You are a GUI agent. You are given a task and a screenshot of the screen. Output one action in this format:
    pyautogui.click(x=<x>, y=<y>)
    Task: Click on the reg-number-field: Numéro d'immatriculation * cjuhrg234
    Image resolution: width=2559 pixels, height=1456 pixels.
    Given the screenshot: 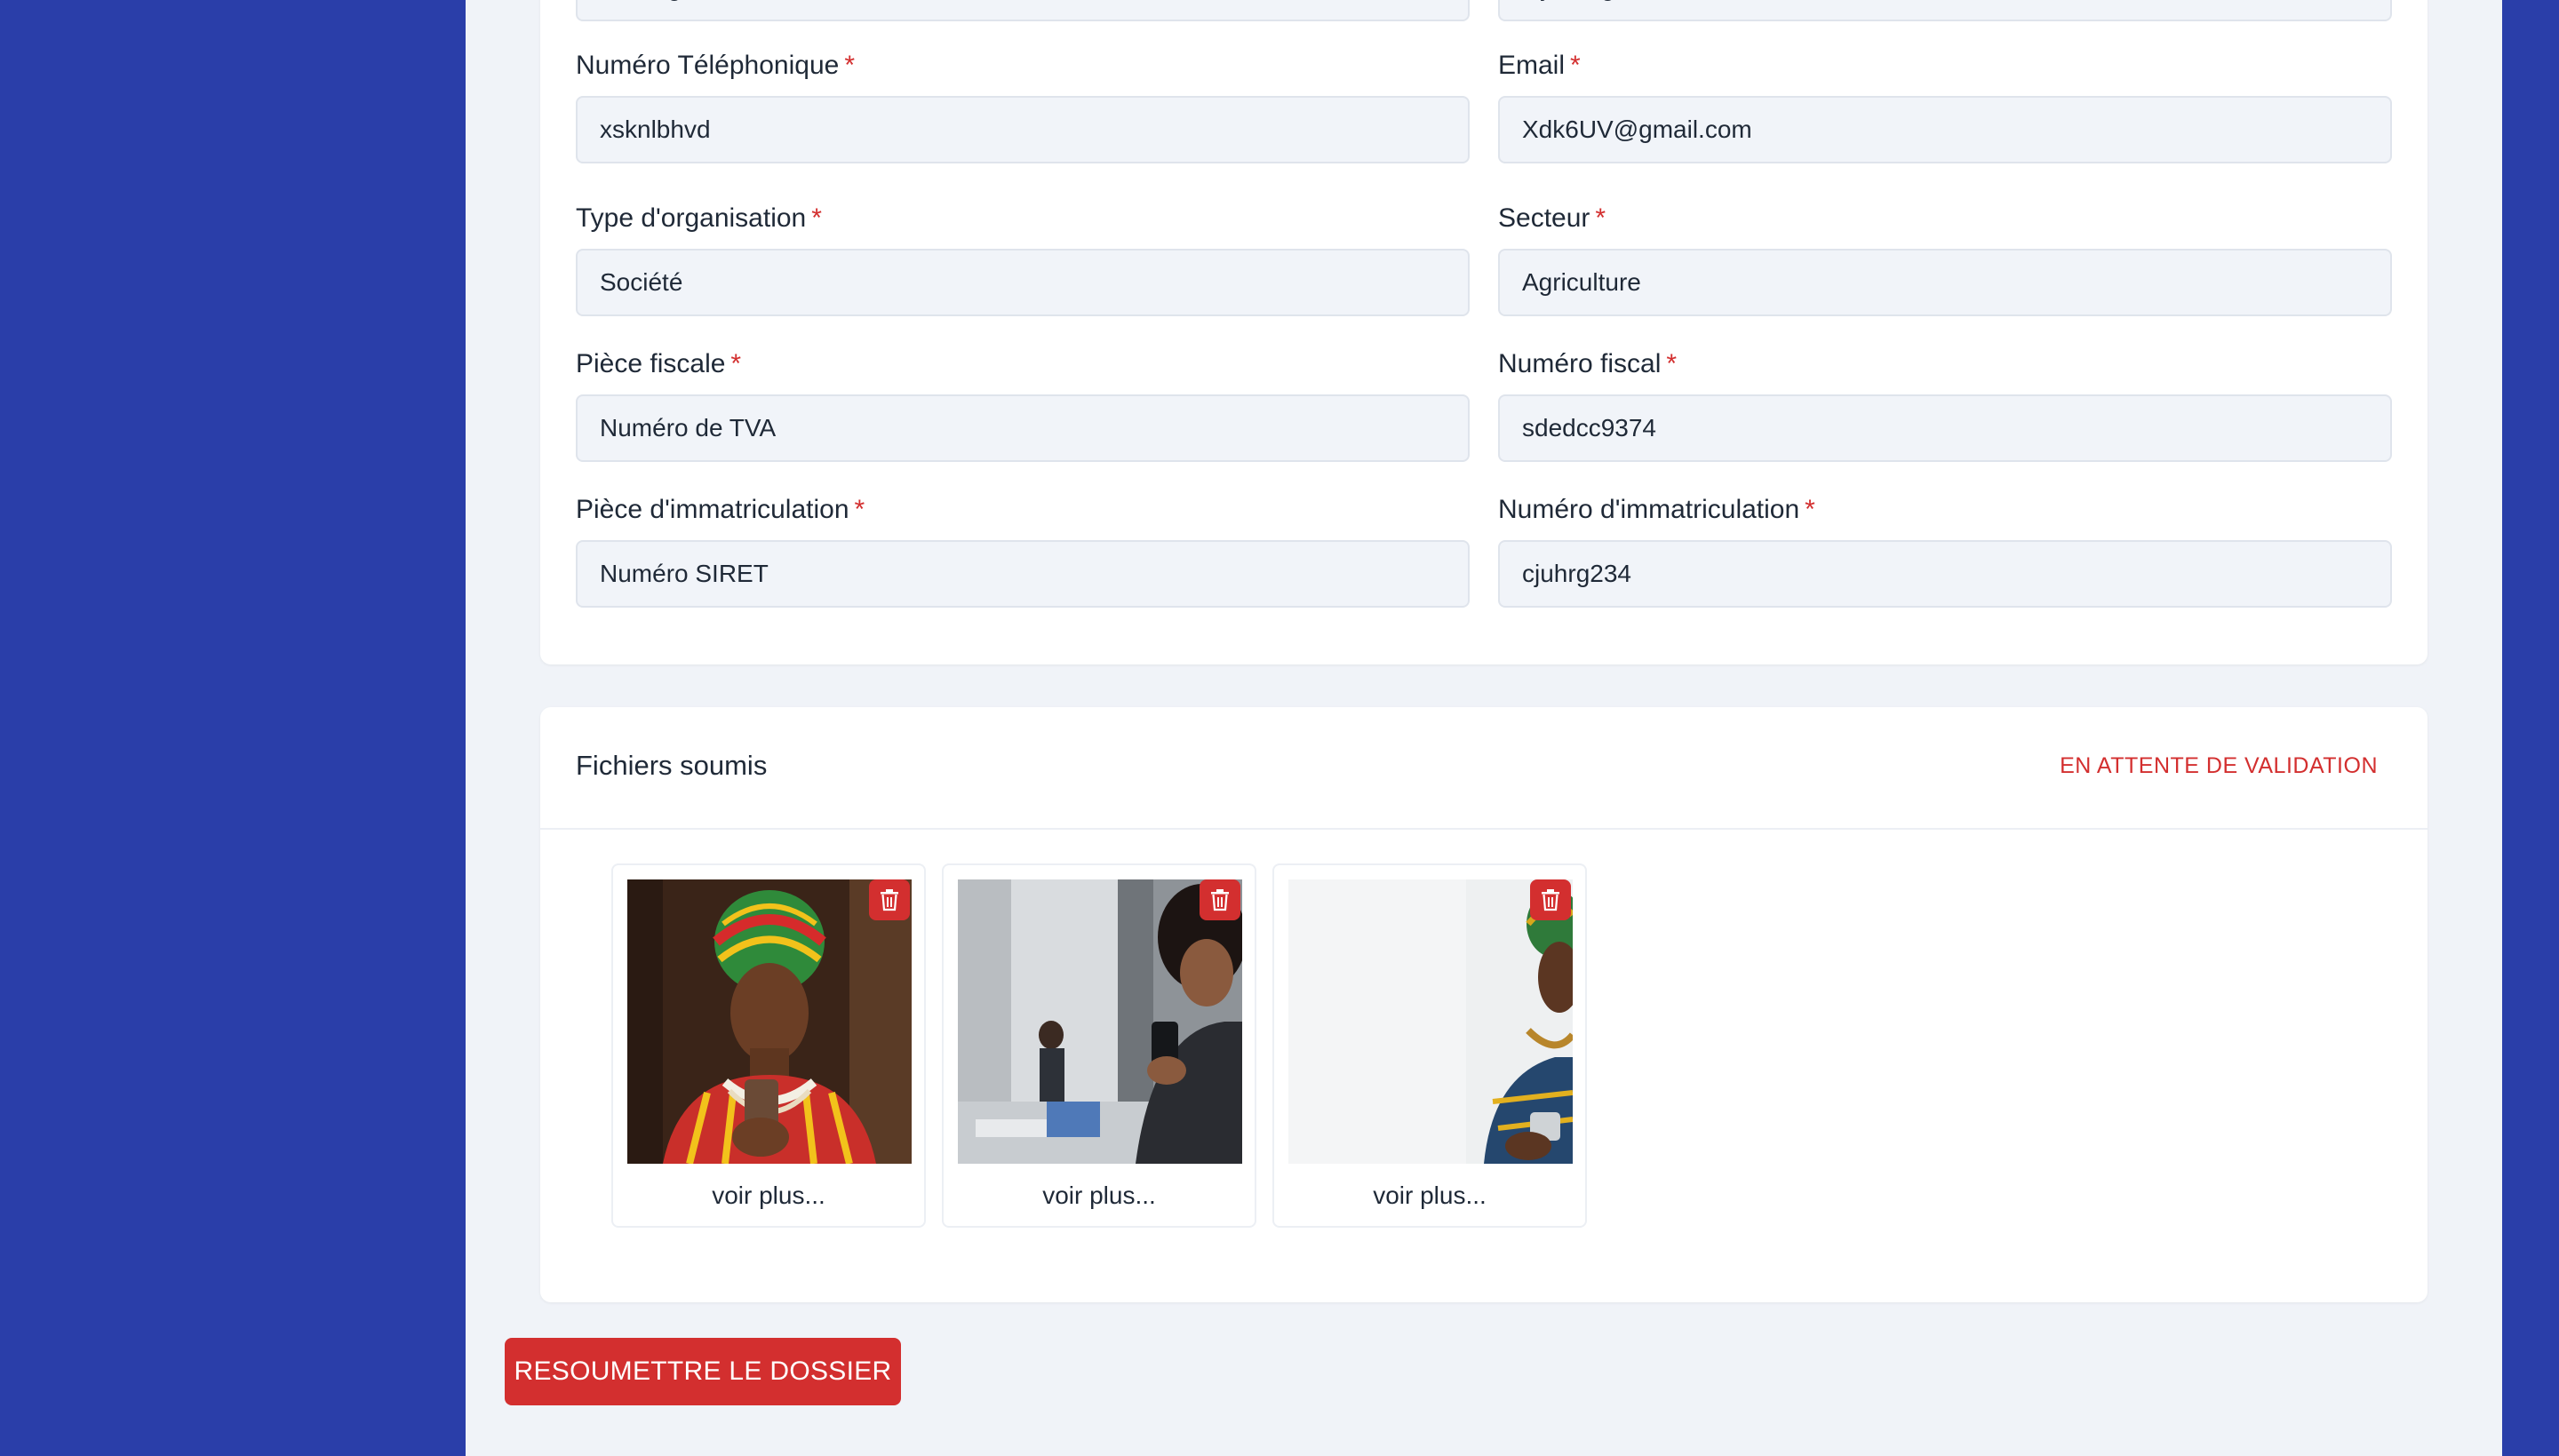 What is the action you would take?
    pyautogui.click(x=1945, y=550)
    